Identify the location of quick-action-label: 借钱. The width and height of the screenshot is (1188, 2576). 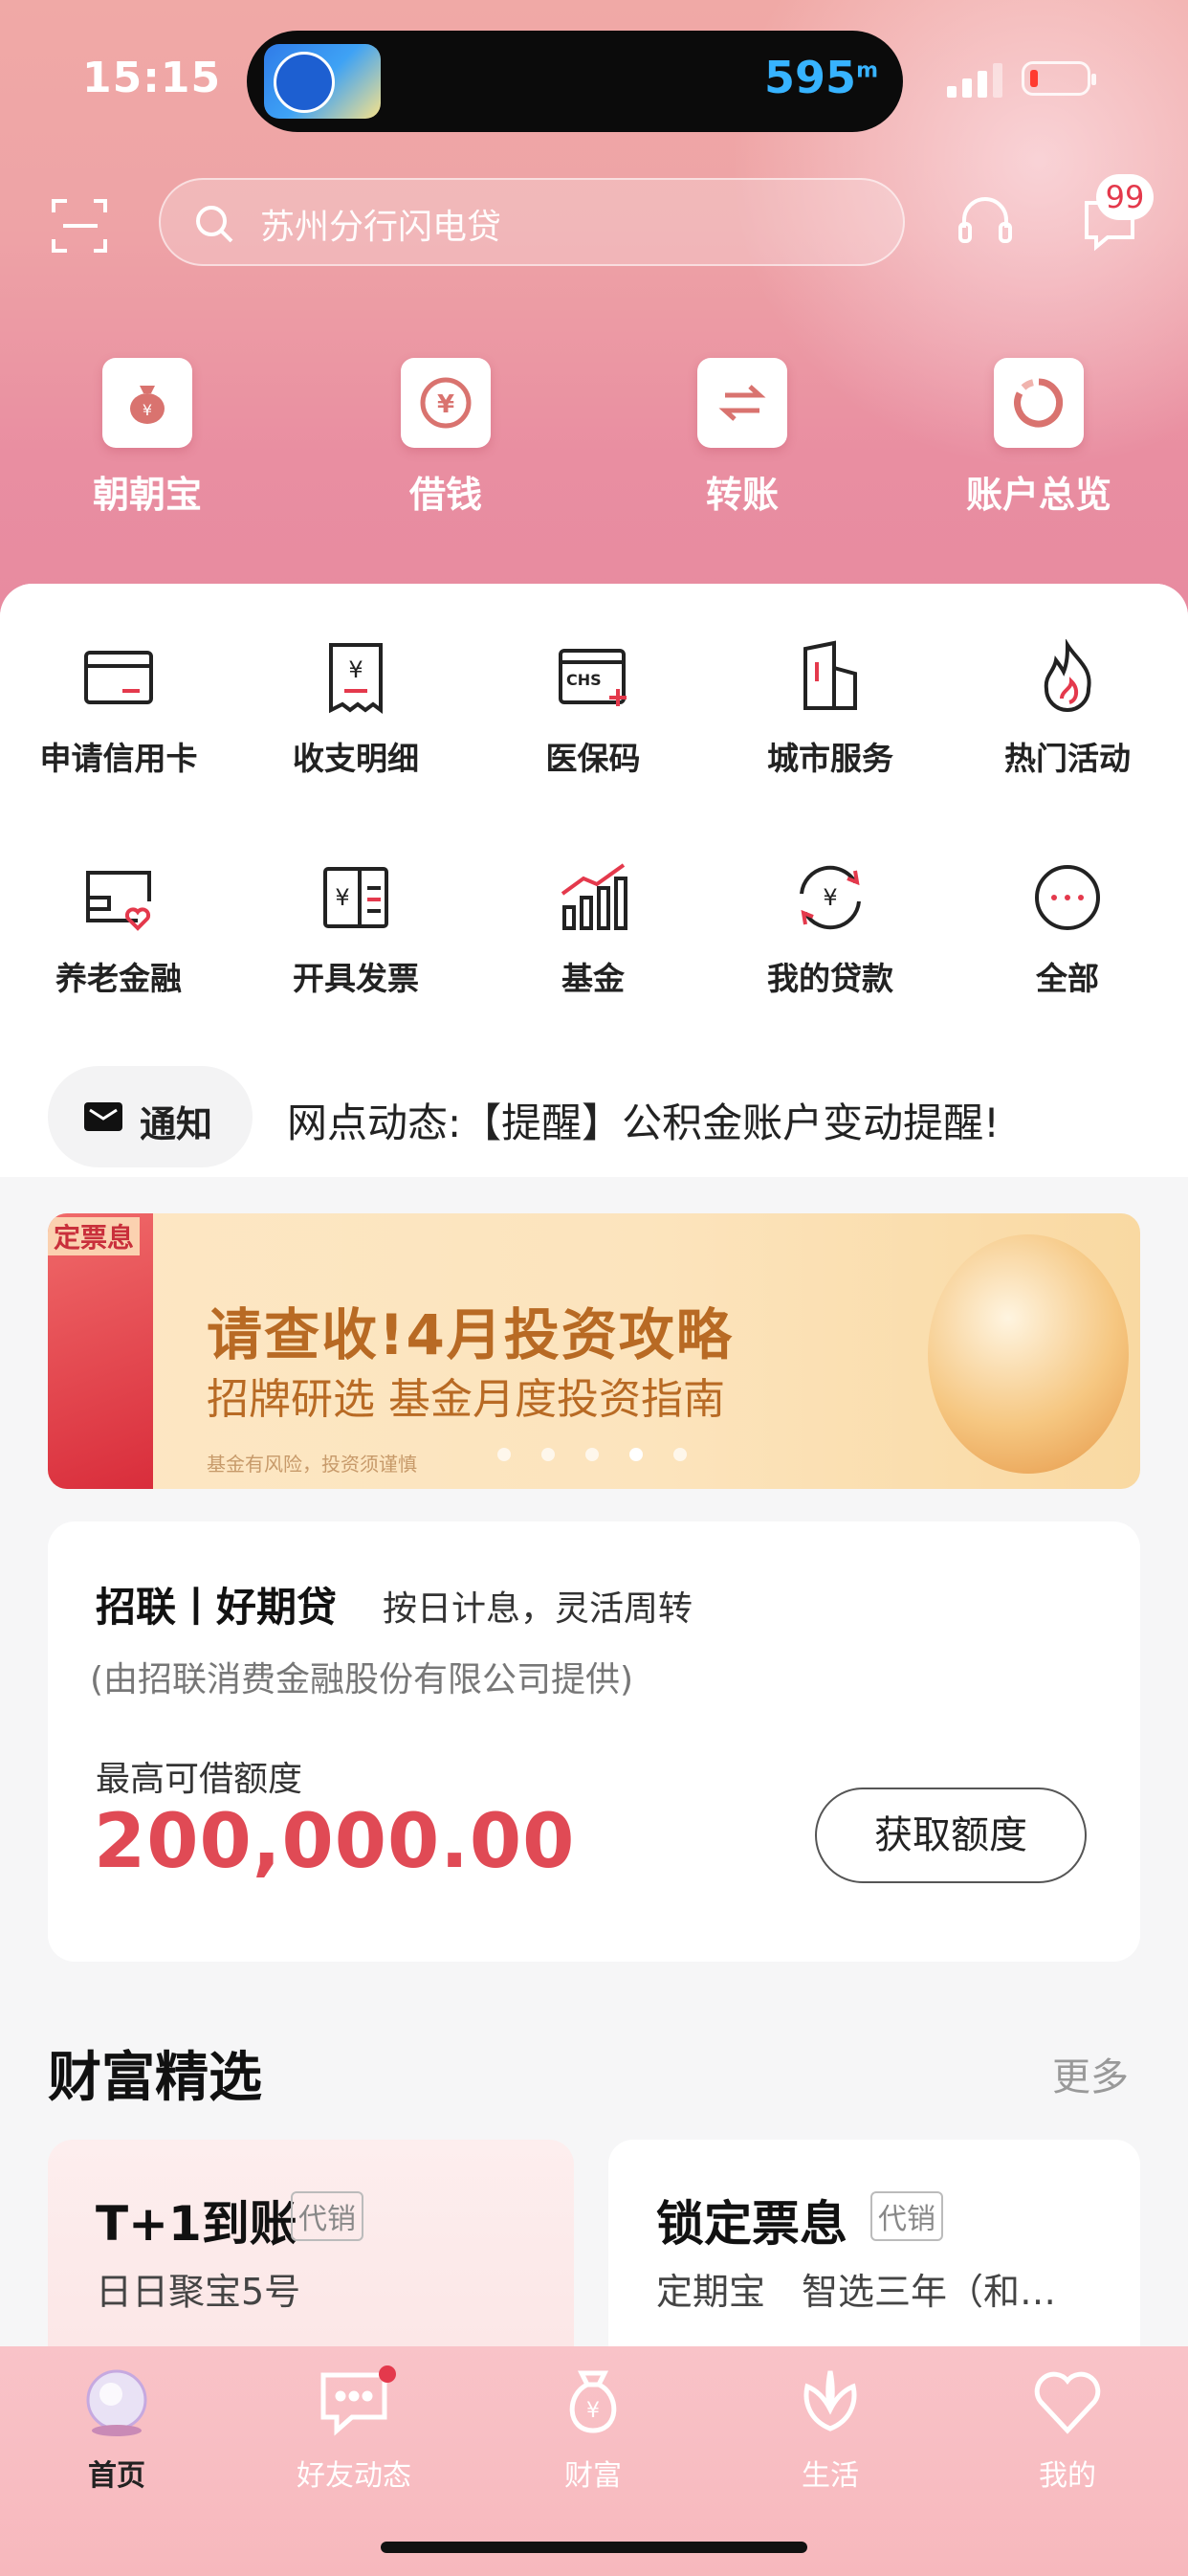
(445, 495).